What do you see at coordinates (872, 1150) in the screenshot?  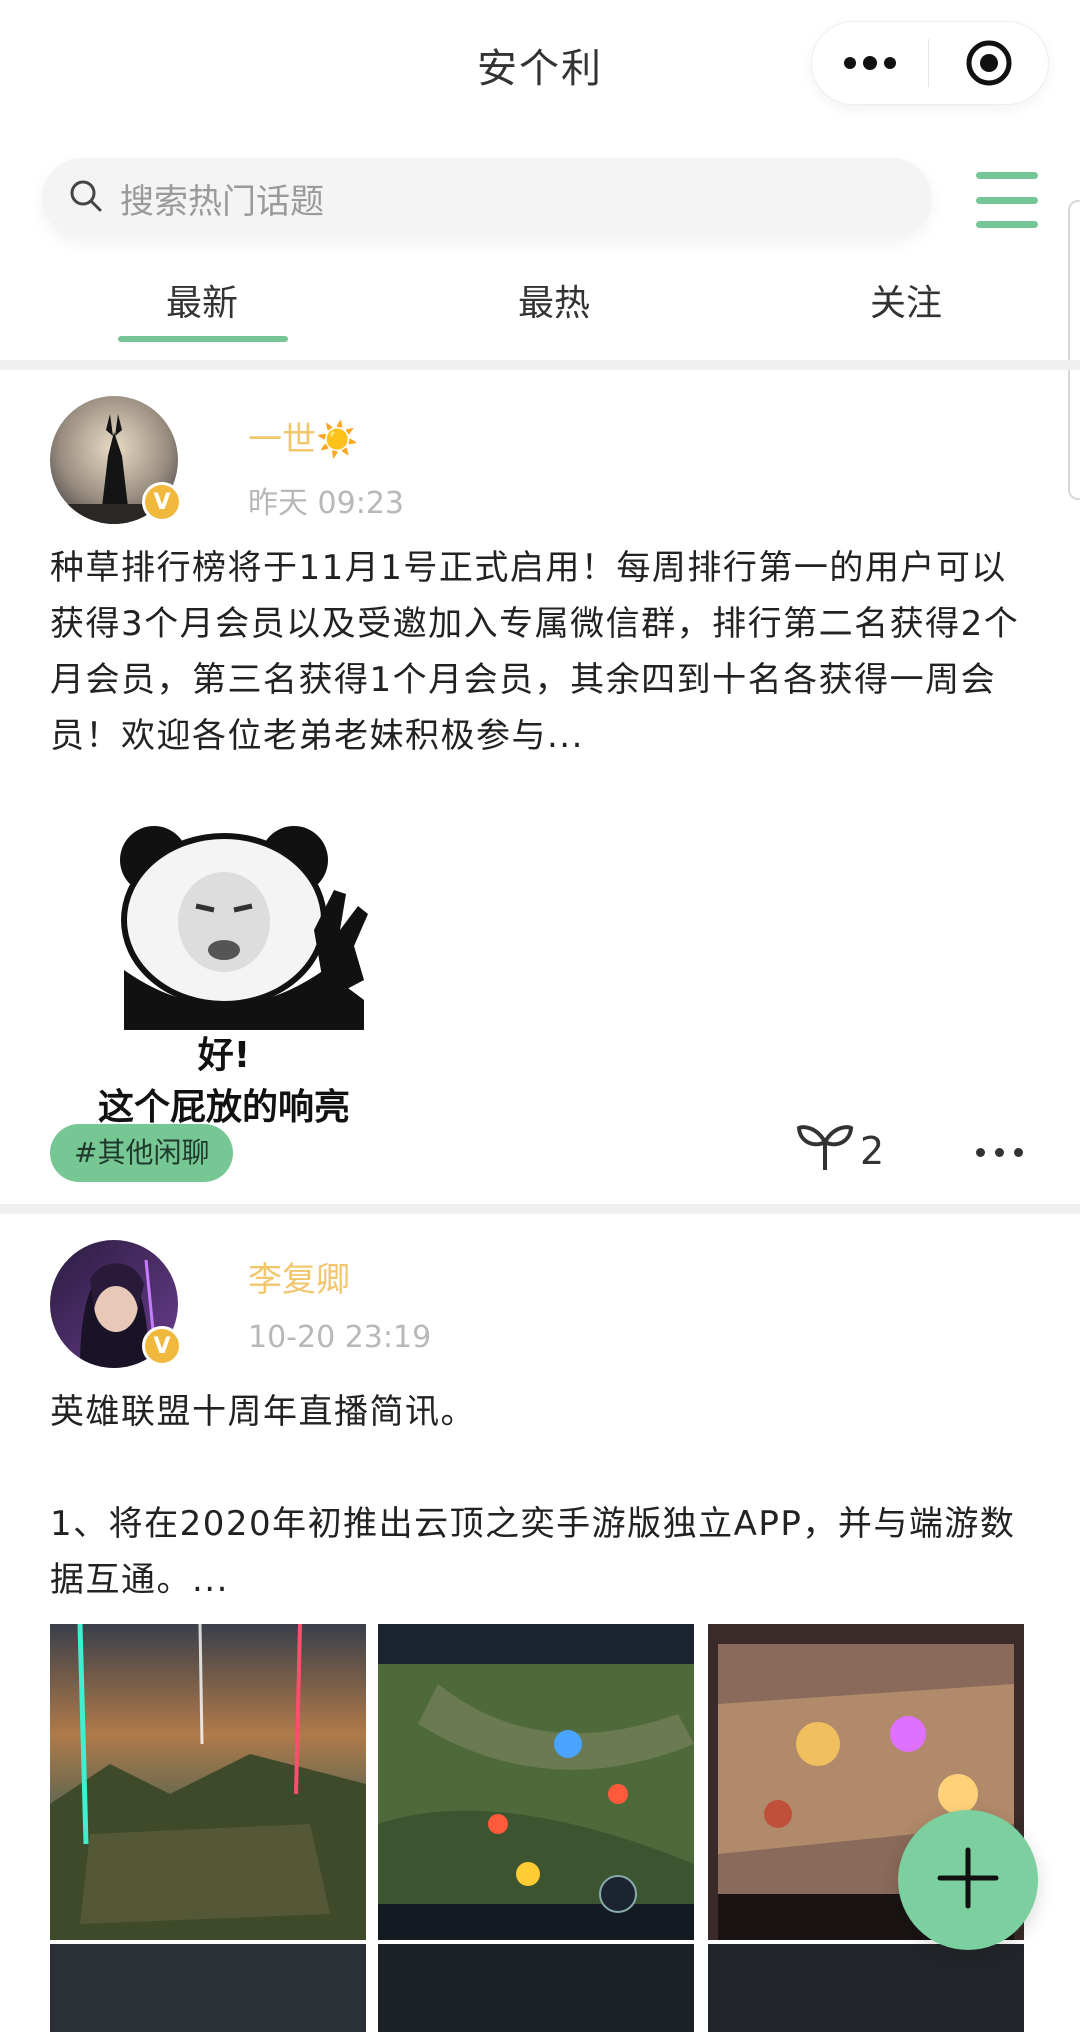 I see `like-count: 2` at bounding box center [872, 1150].